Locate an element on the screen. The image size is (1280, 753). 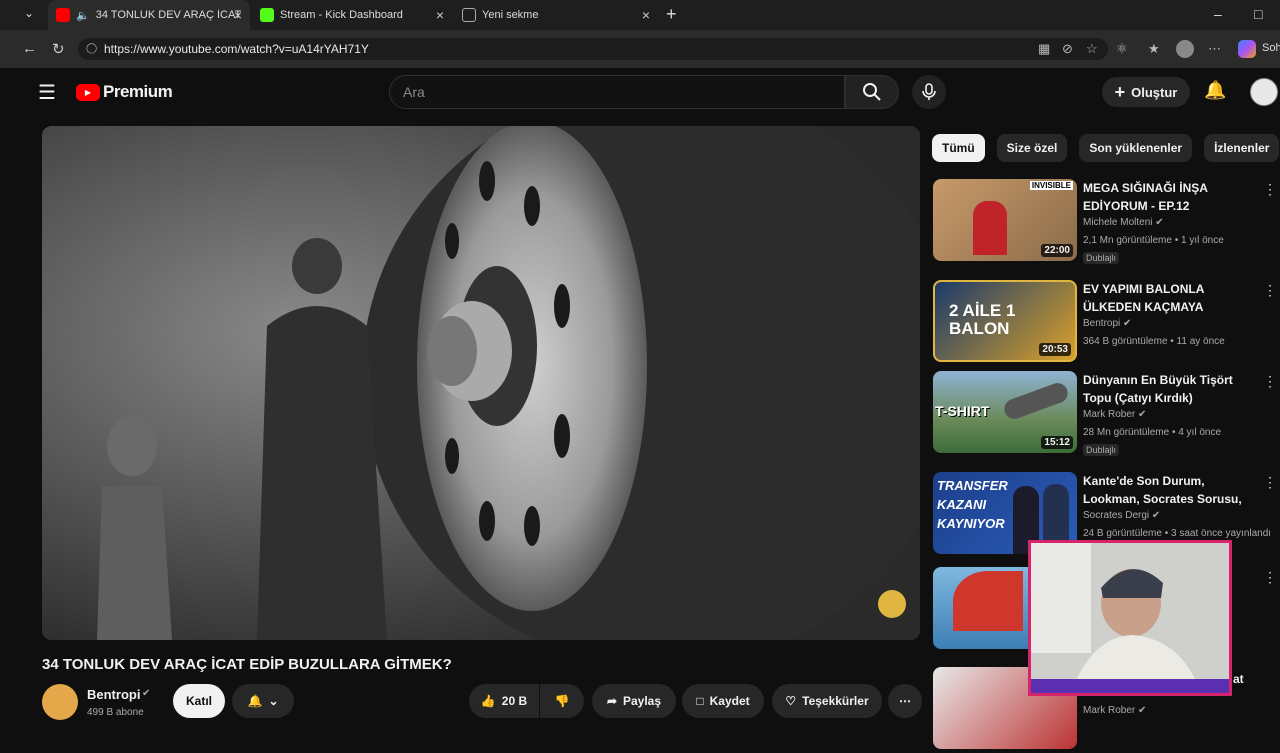
account-avatar is located at coordinates (1264, 92).